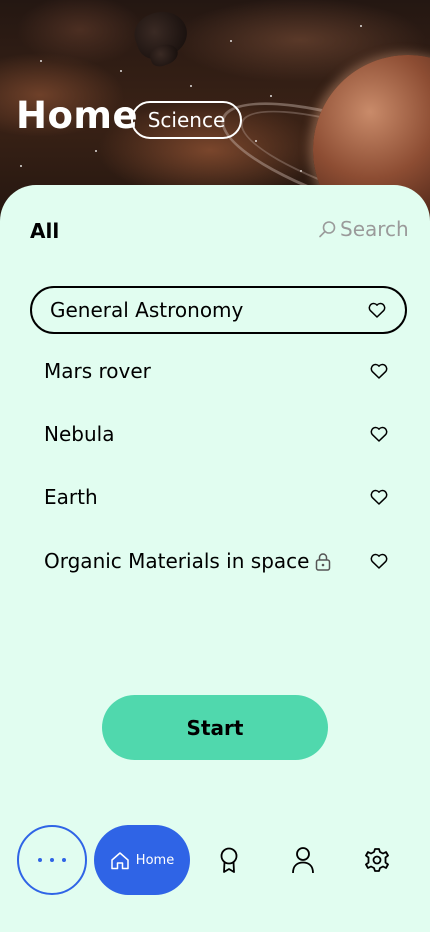  What do you see at coordinates (327, 228) in the screenshot?
I see `search-icon` at bounding box center [327, 228].